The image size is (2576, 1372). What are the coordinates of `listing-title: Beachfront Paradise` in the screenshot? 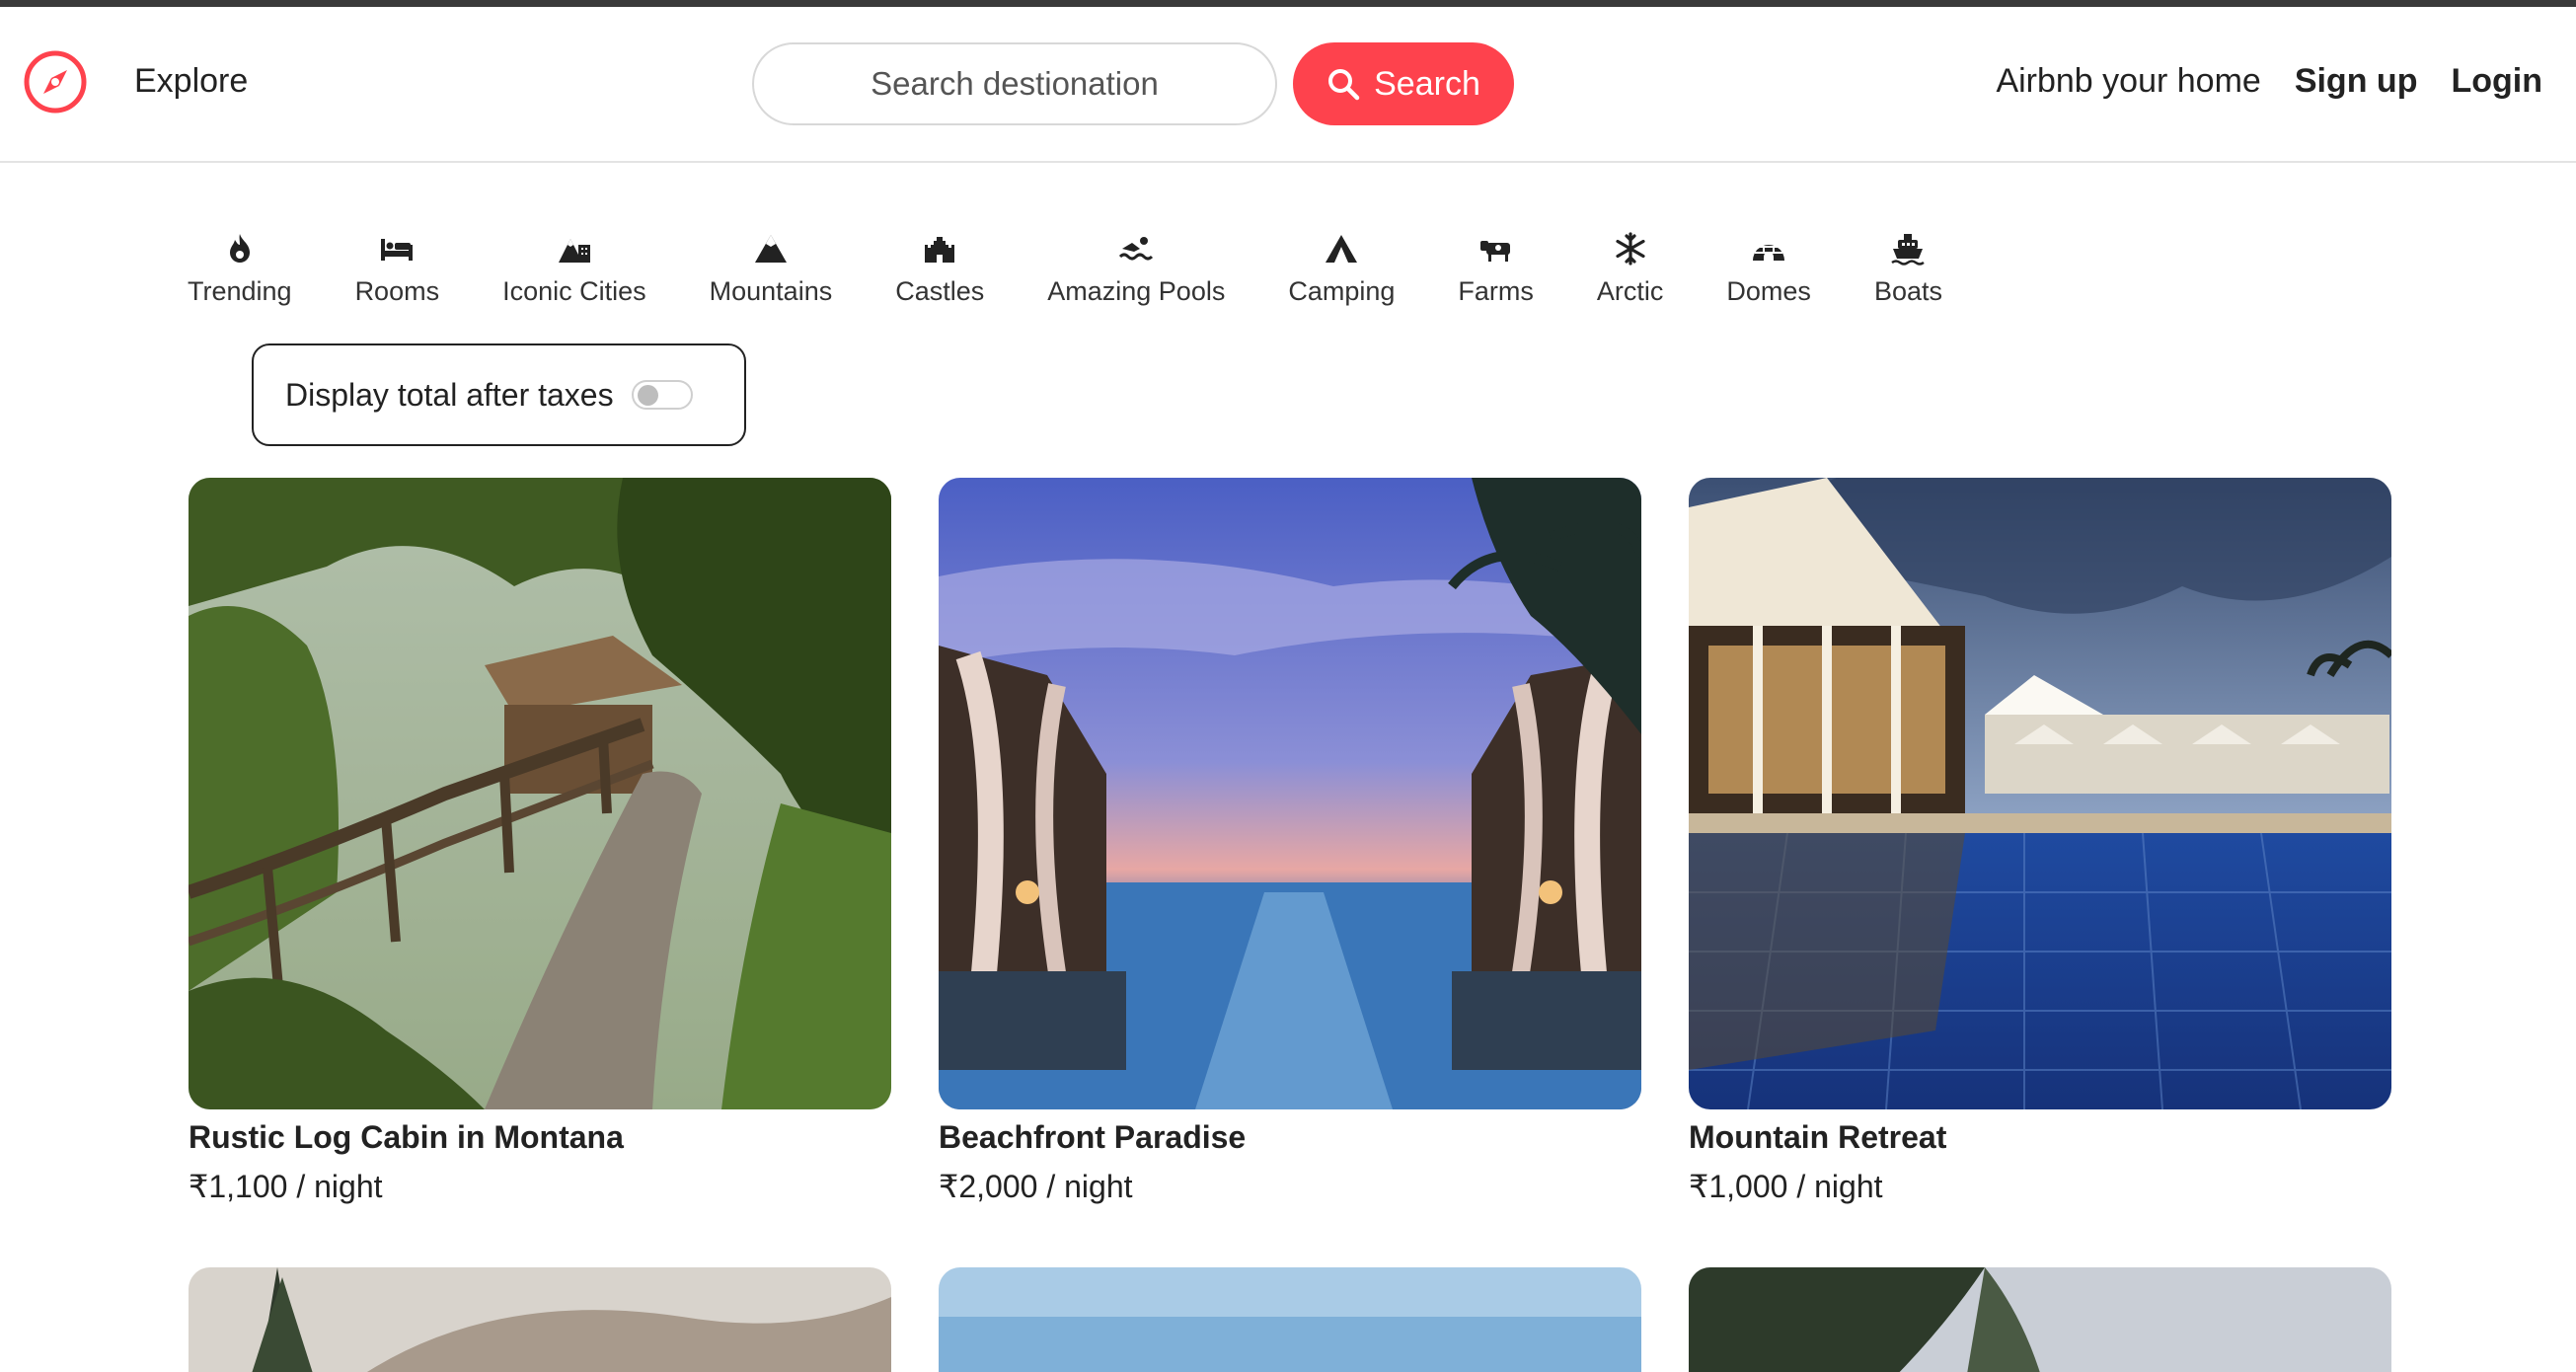 It's located at (1093, 1137).